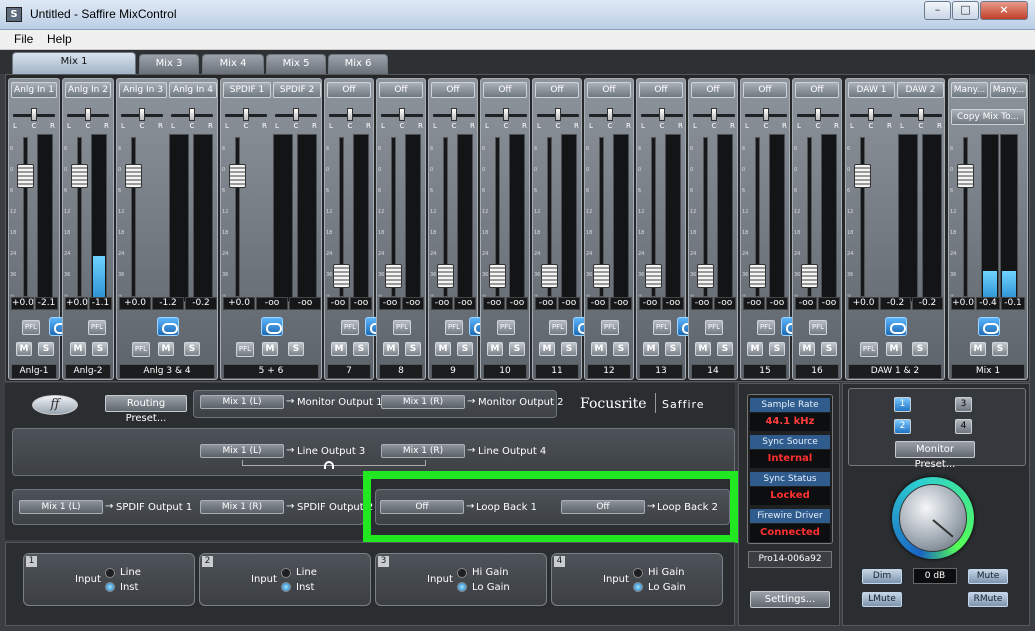  I want to click on right-mute-button: RMute, so click(988, 599).